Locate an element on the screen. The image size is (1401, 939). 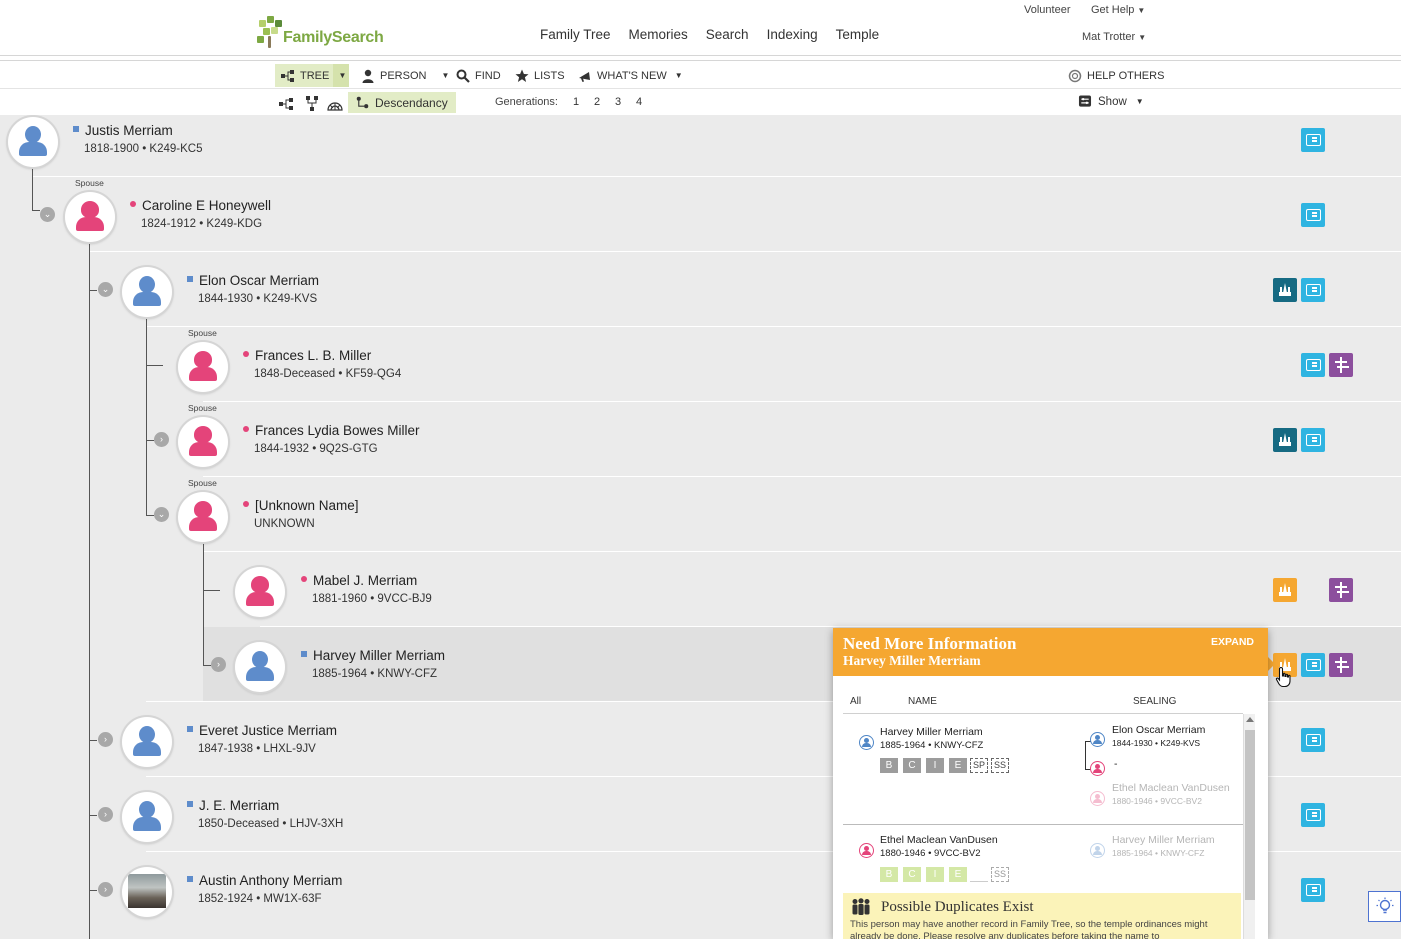
record-name: Ethel Maclean VanDusen is located at coordinates (939, 840).